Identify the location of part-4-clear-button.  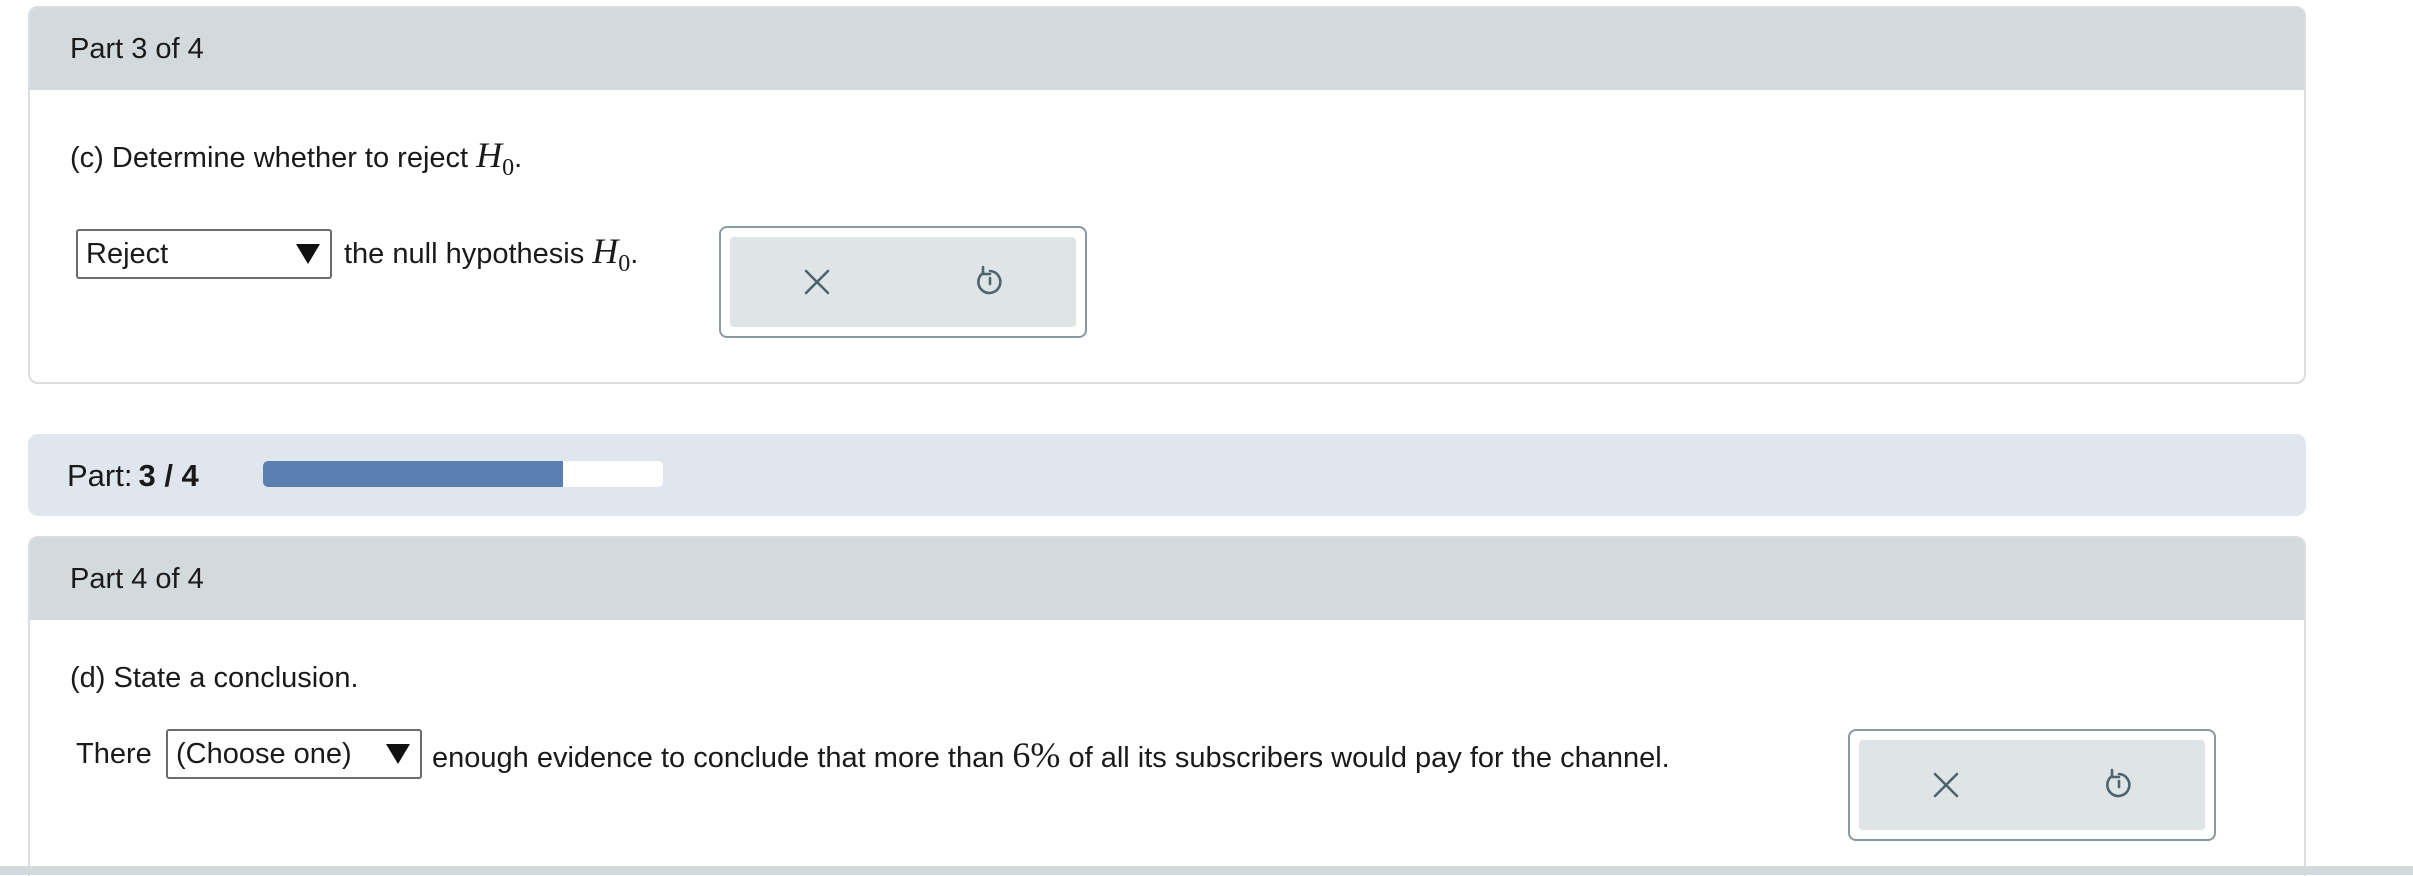
(1946, 785).